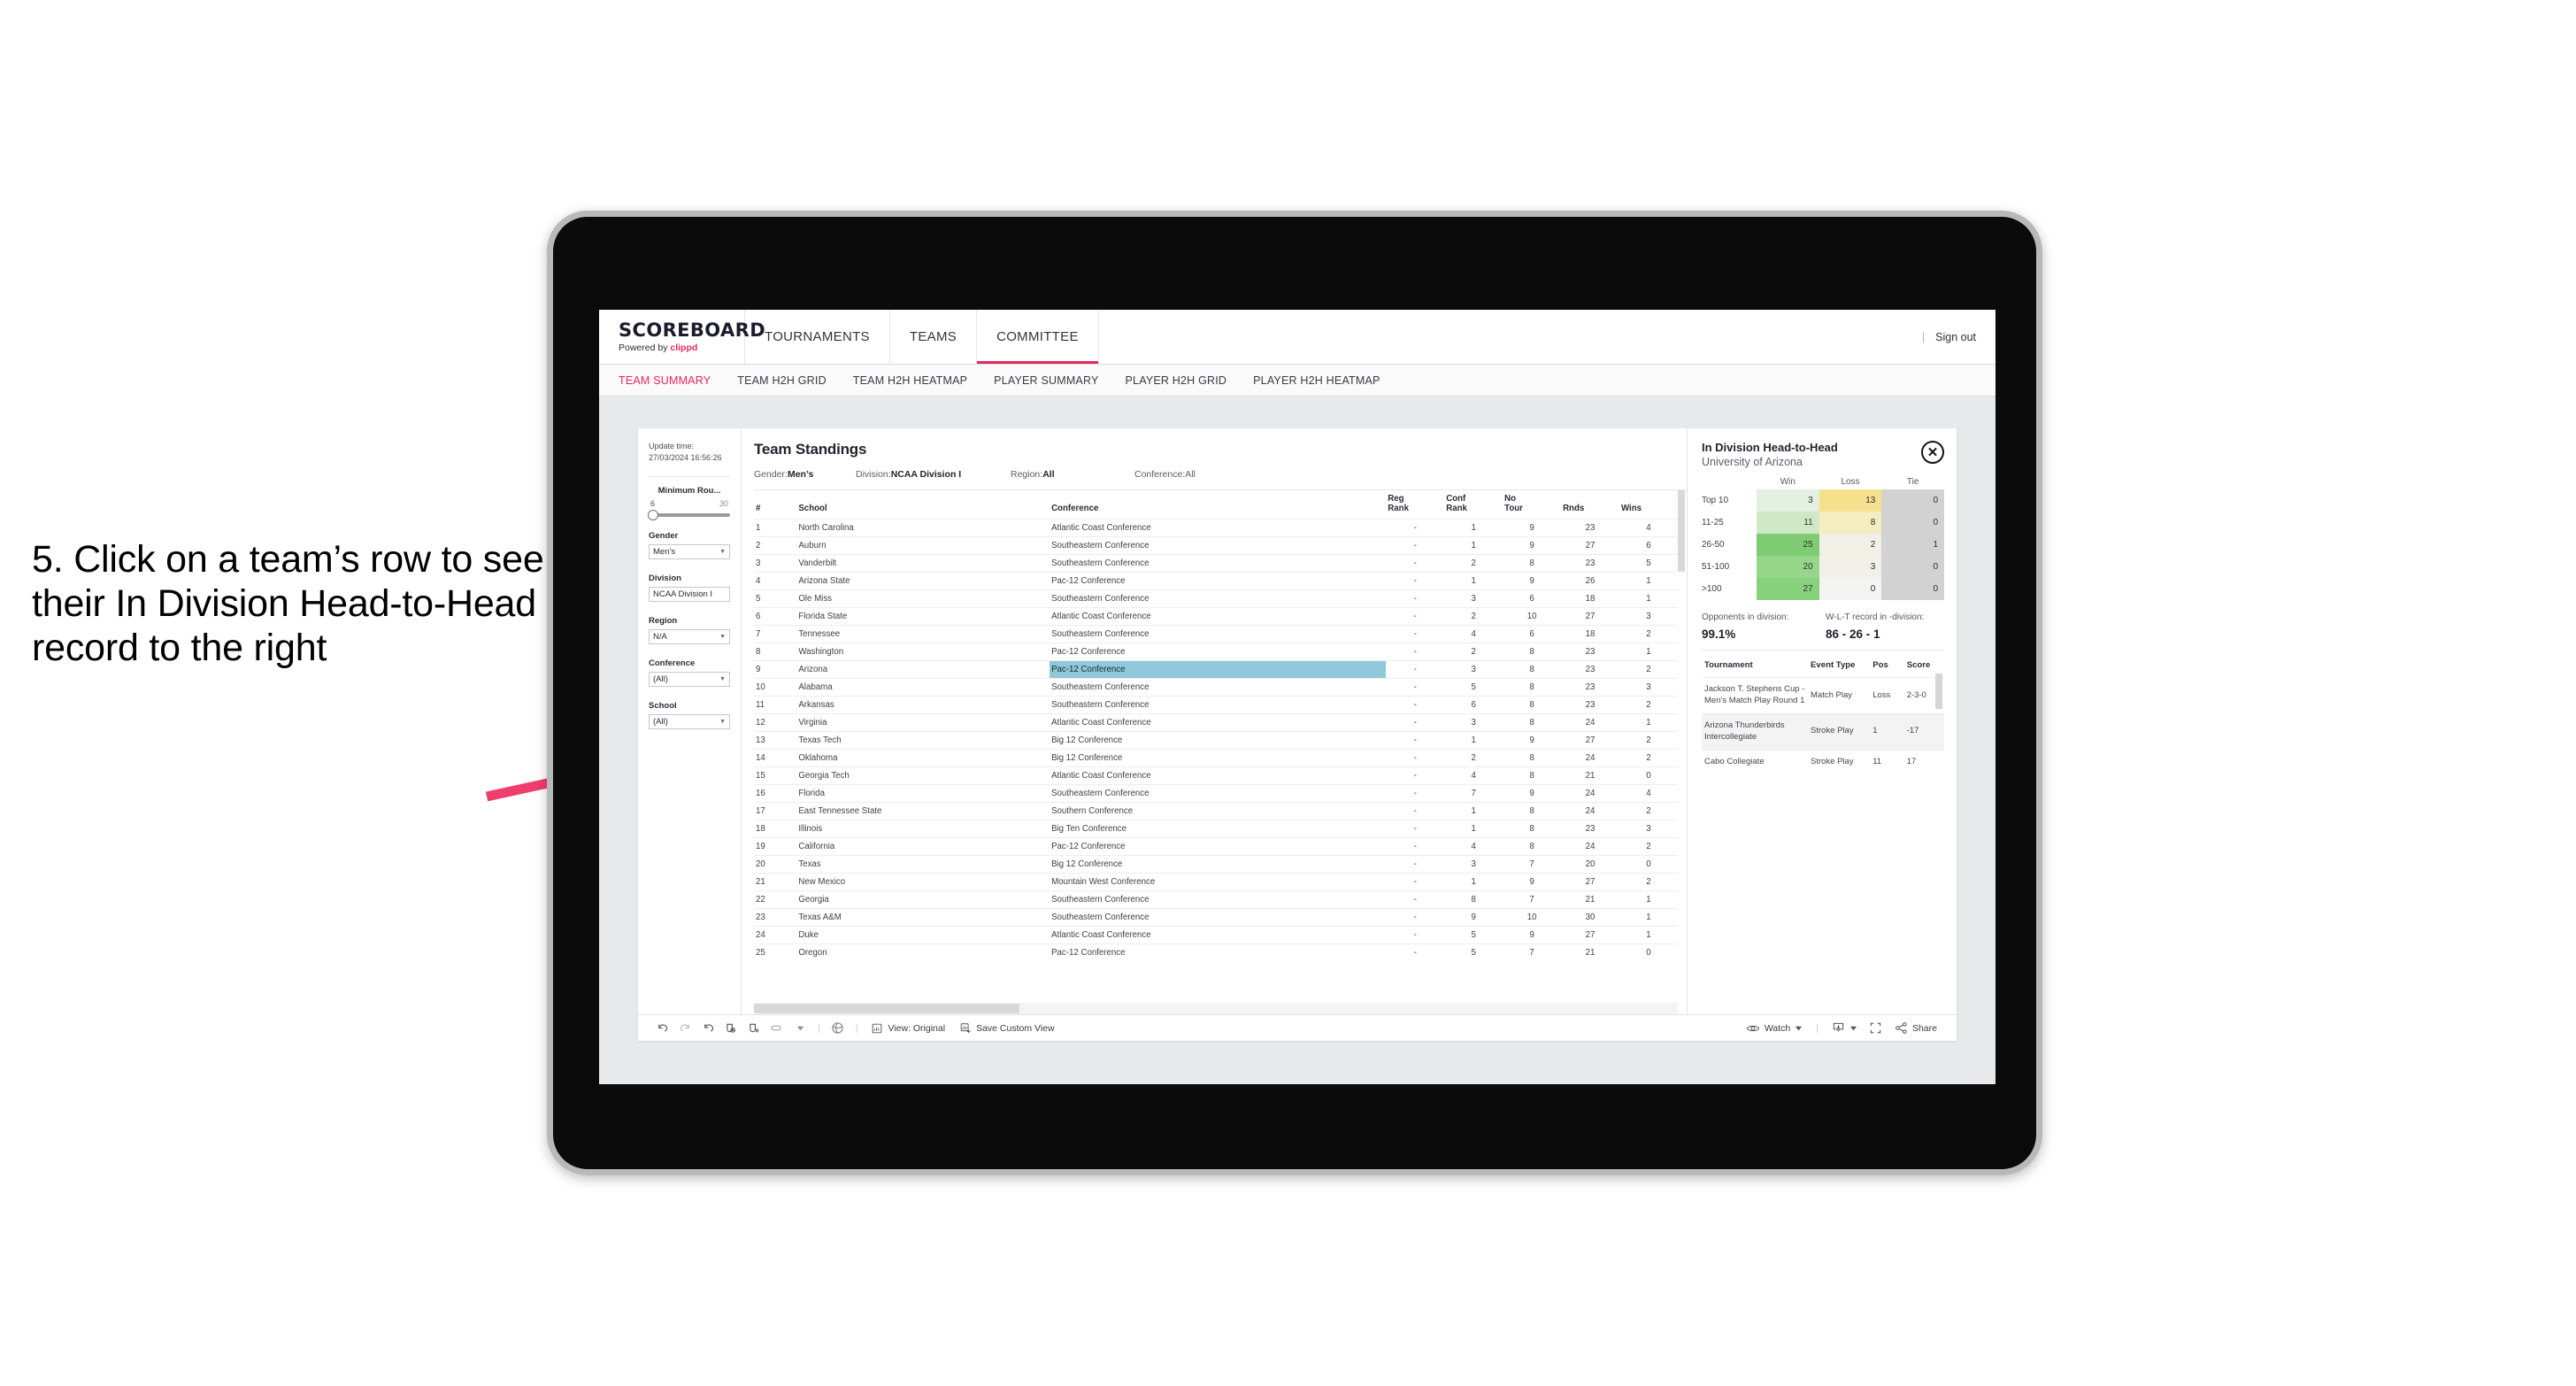  Describe the element at coordinates (1038, 337) in the screenshot. I see `nav-item-committee: COMMITTEE` at that location.